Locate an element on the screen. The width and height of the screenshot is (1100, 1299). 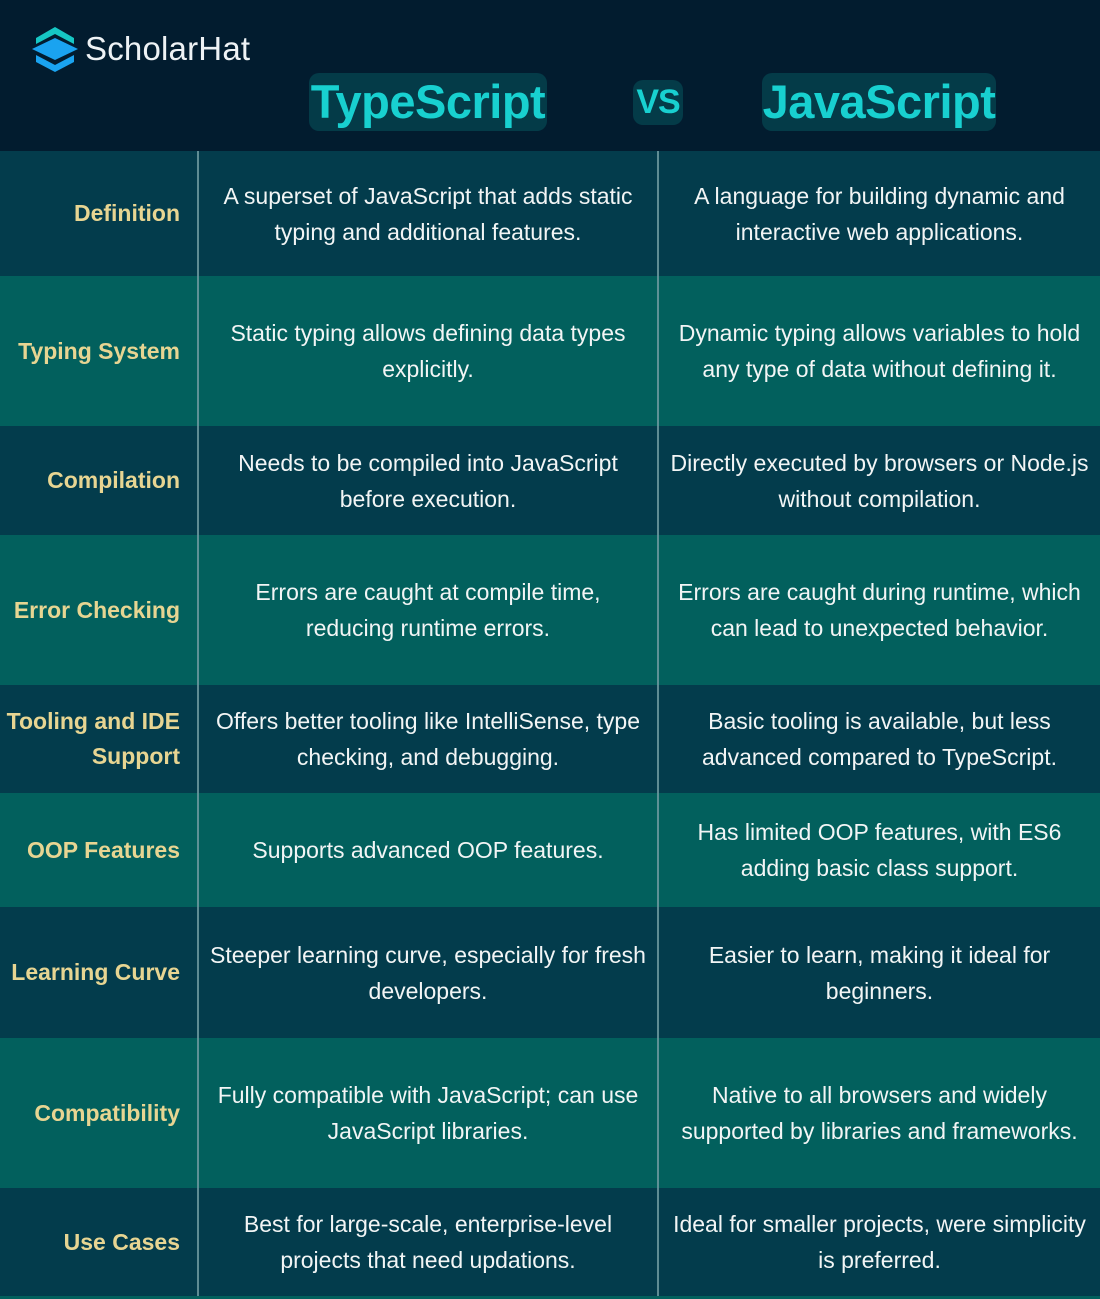
row-label: Tooling and IDE Support is located at coordinates (93, 738).